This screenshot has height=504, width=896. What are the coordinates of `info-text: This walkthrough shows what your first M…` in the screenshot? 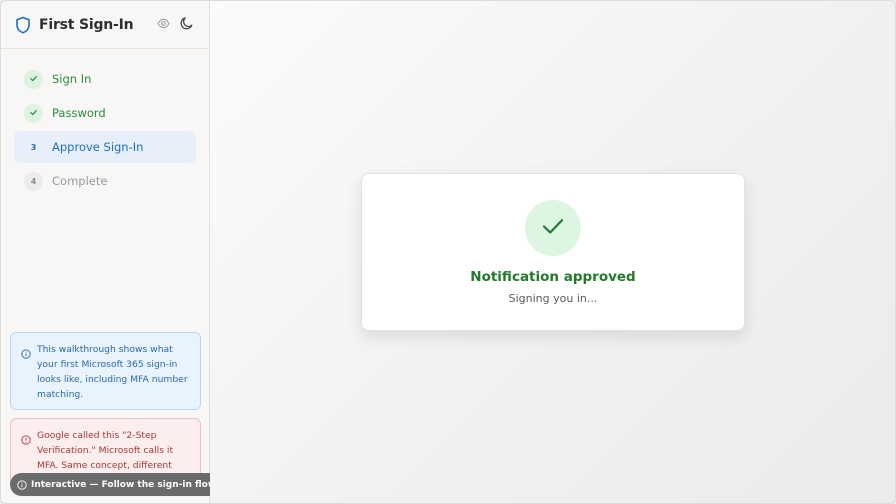 It's located at (112, 372).